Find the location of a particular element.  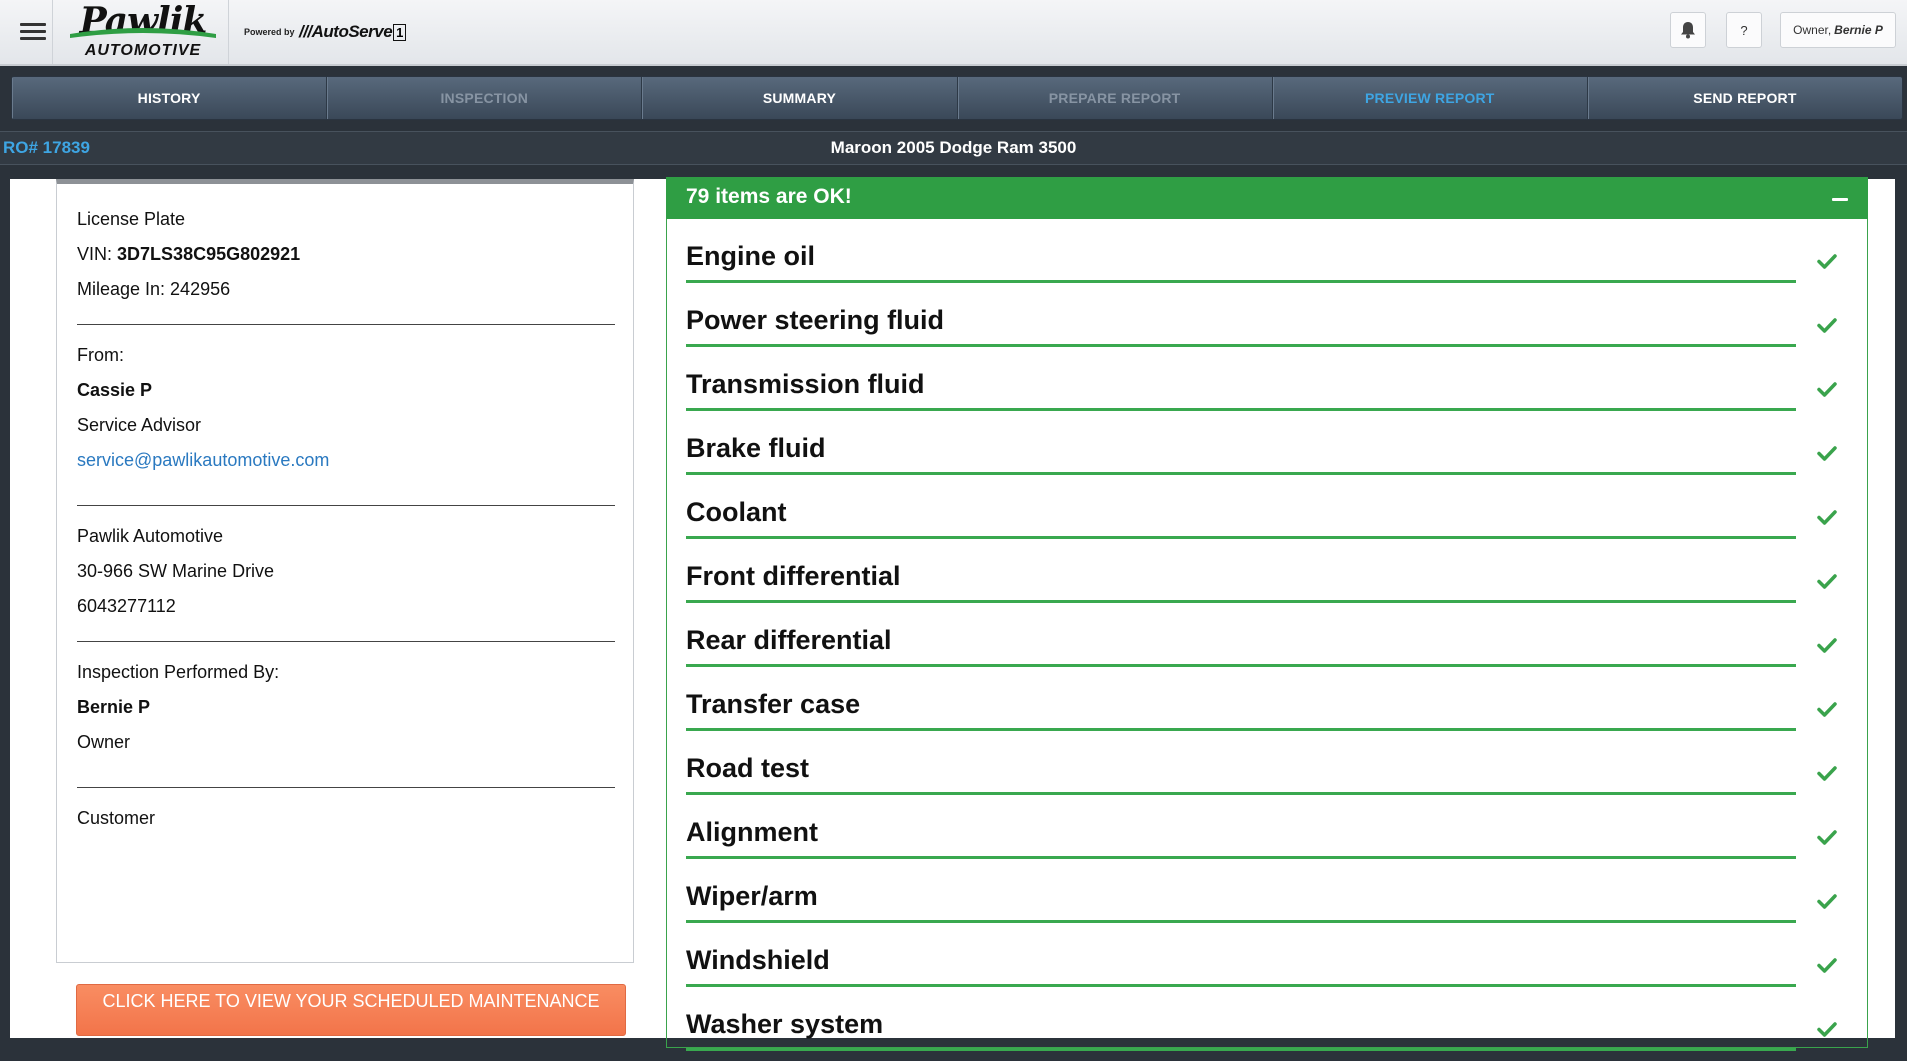

from-label: From: is located at coordinates (100, 355).